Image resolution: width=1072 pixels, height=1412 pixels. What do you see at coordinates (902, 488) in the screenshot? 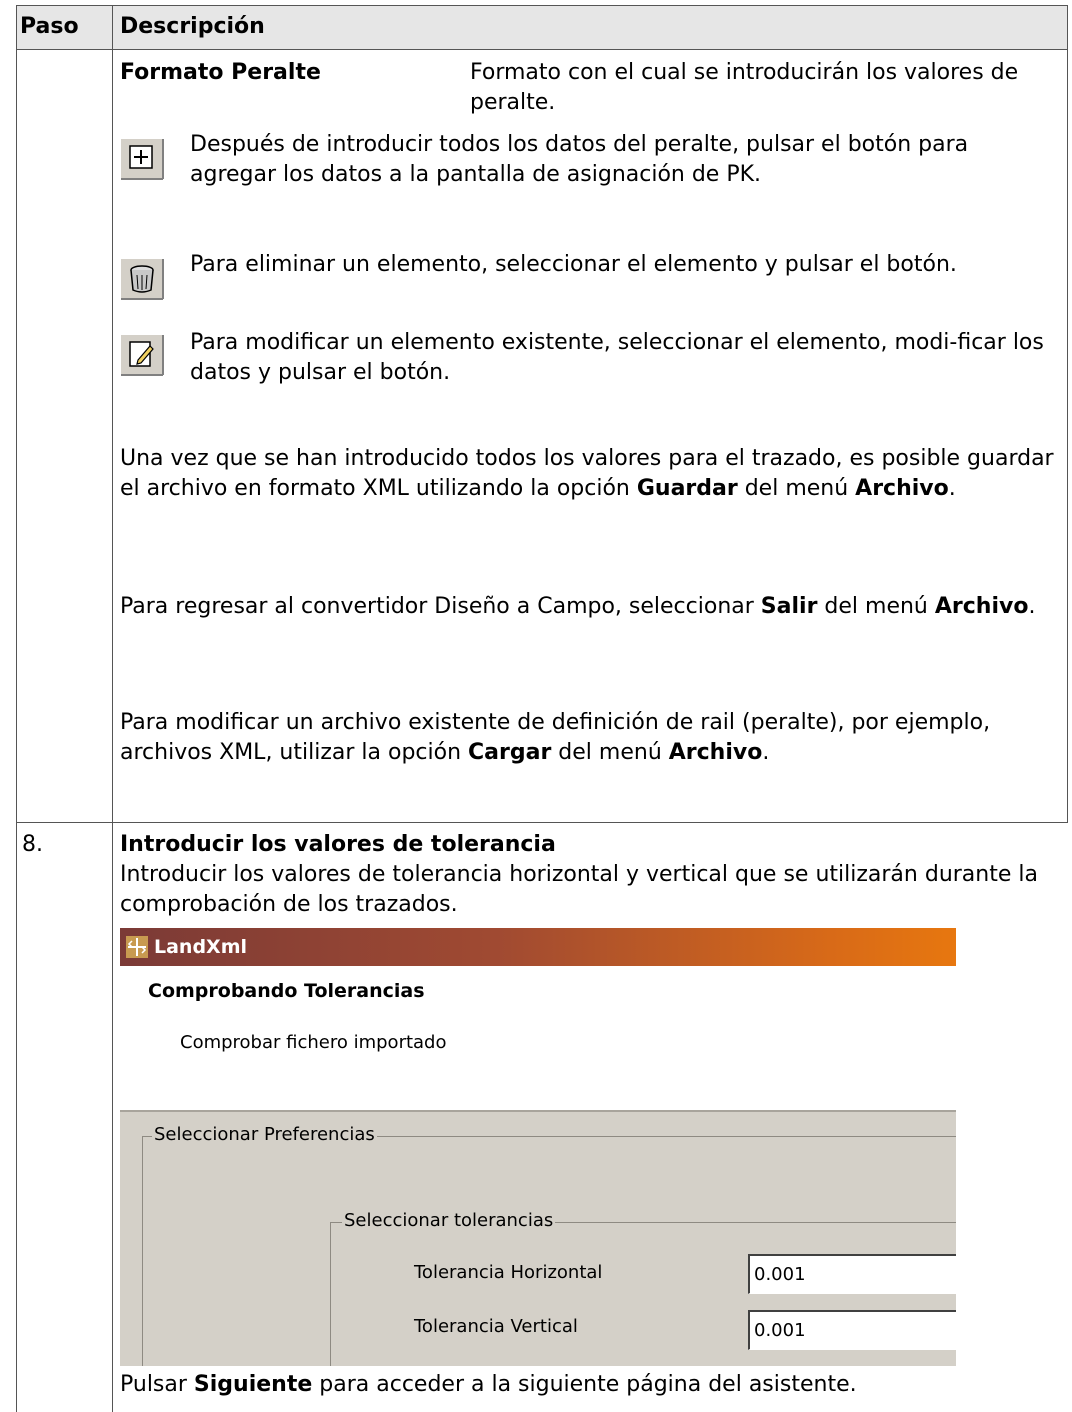
I see `save-menu-name: Archivo` at bounding box center [902, 488].